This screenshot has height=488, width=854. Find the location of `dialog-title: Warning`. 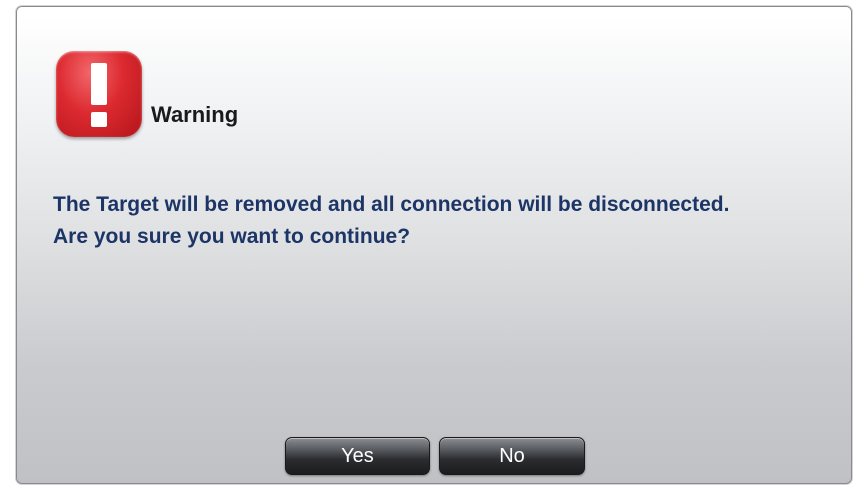

dialog-title: Warning is located at coordinates (195, 114).